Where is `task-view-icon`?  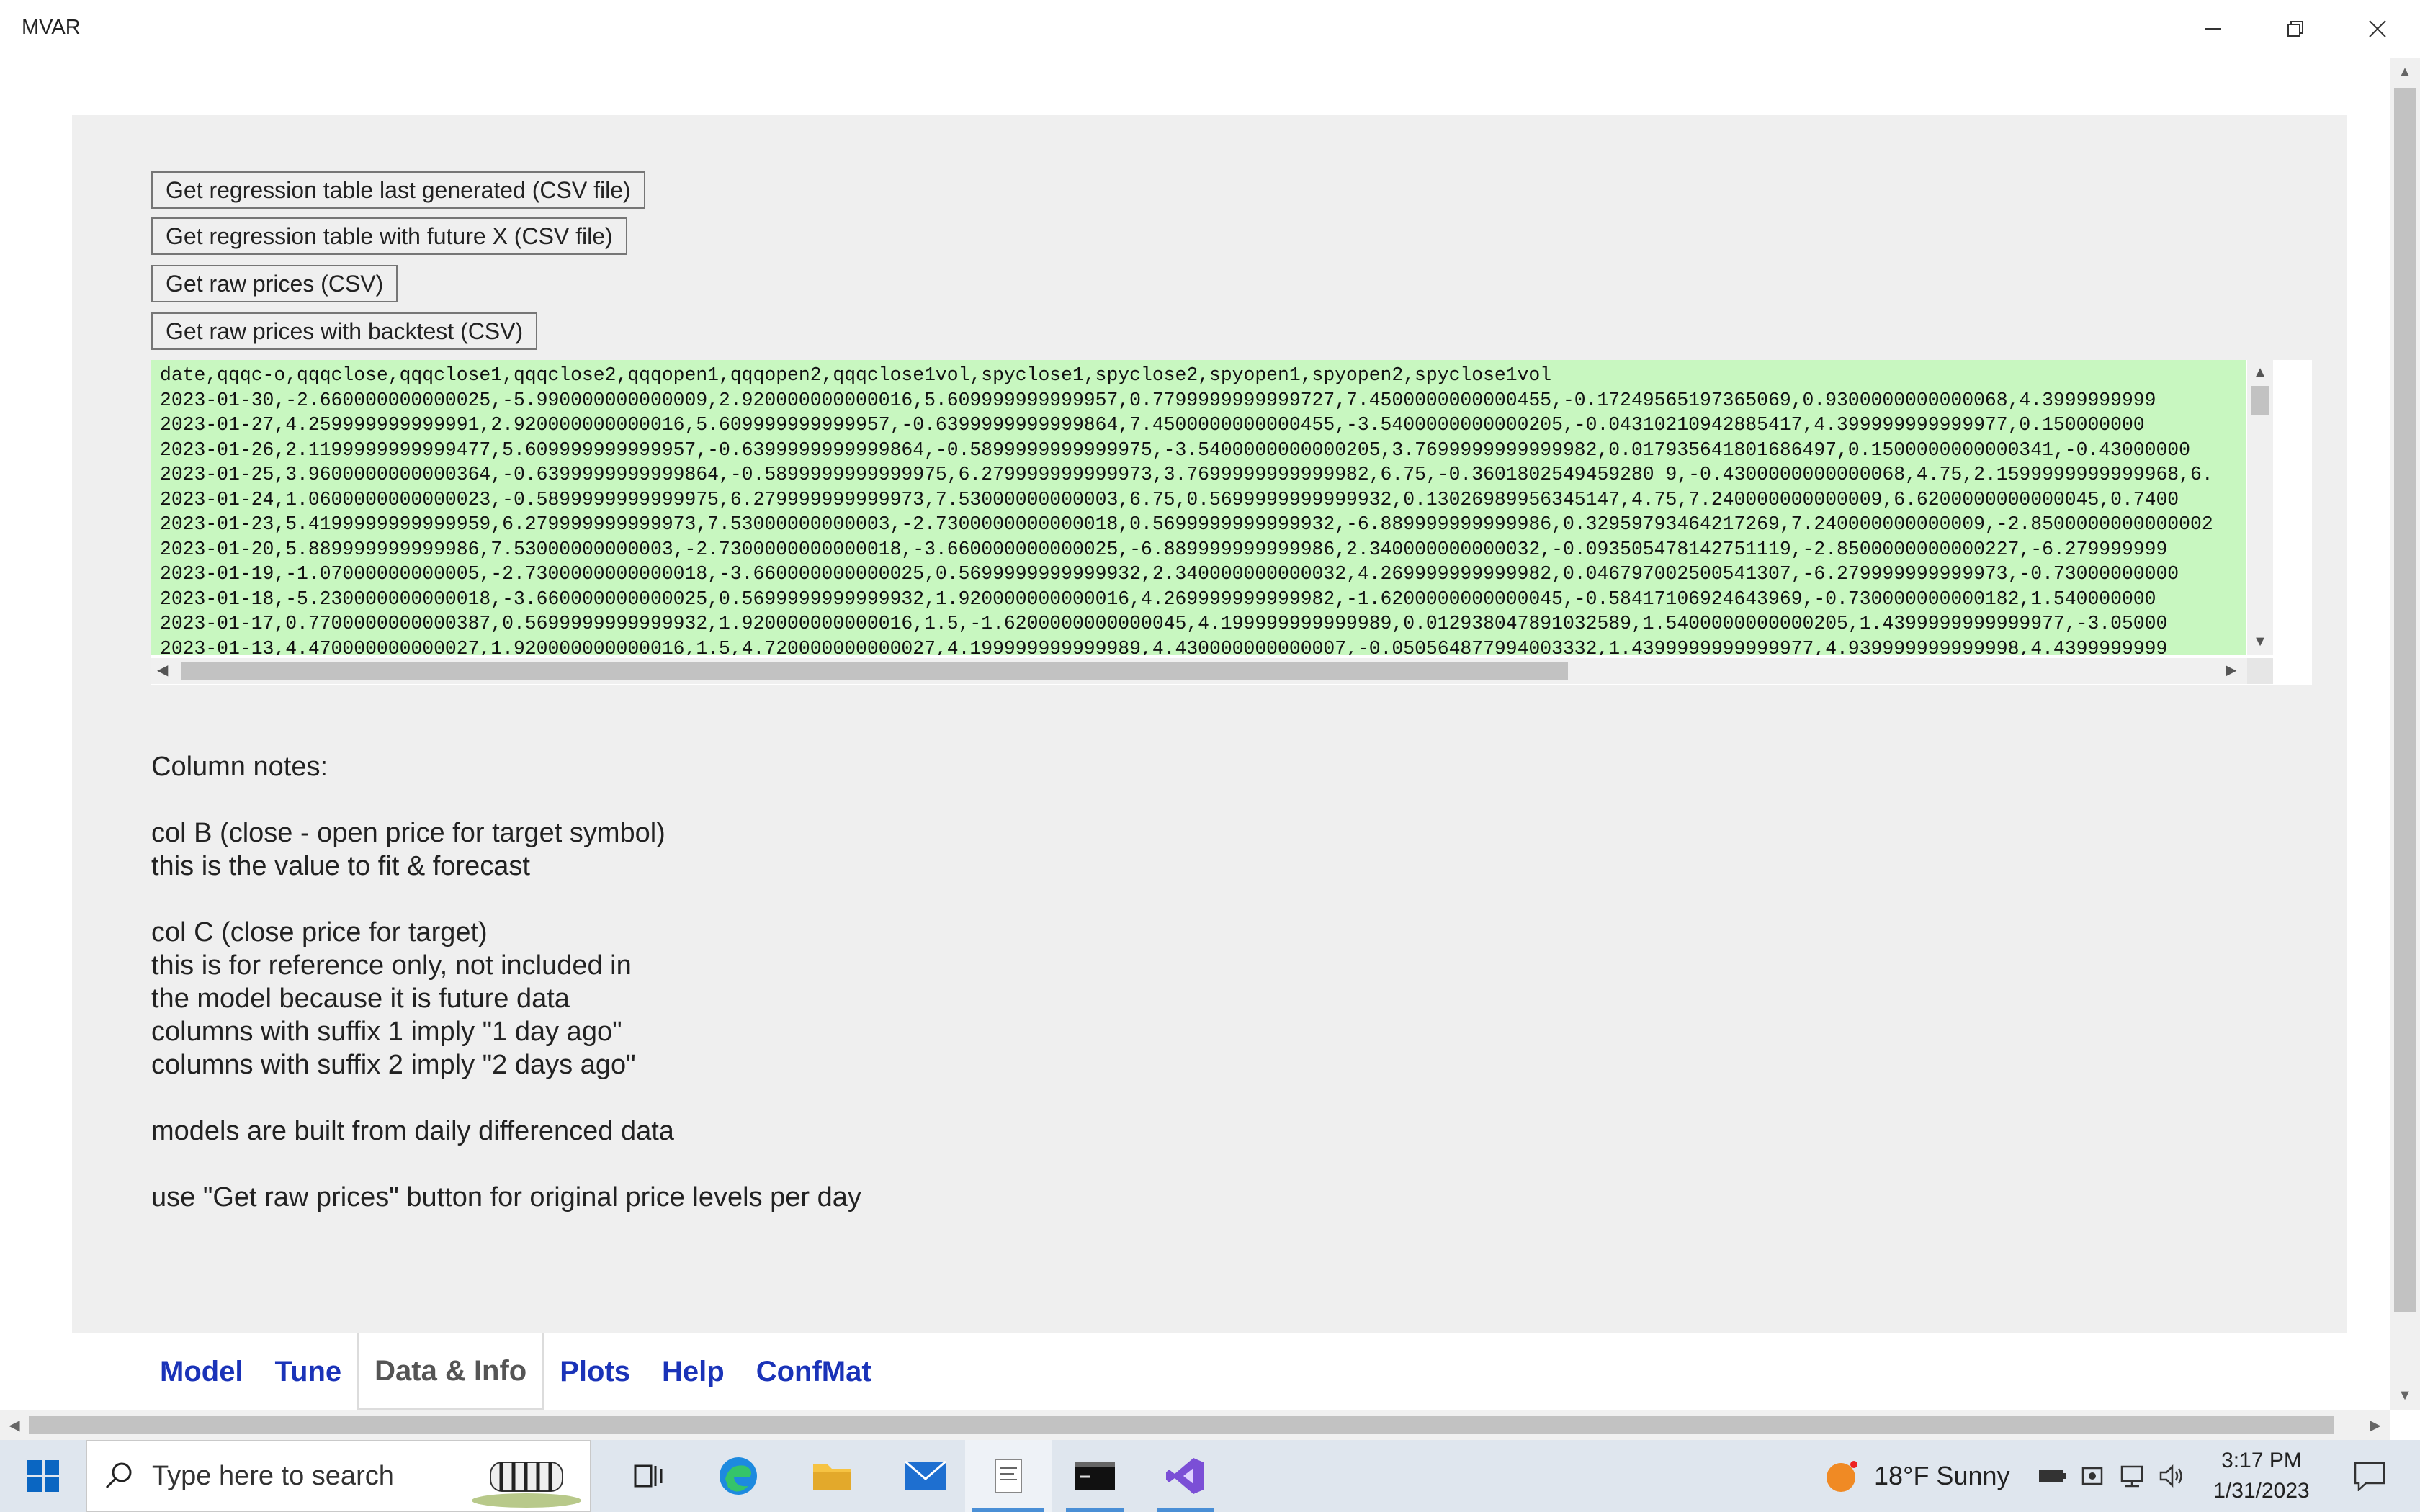
task-view-icon is located at coordinates (648, 1476).